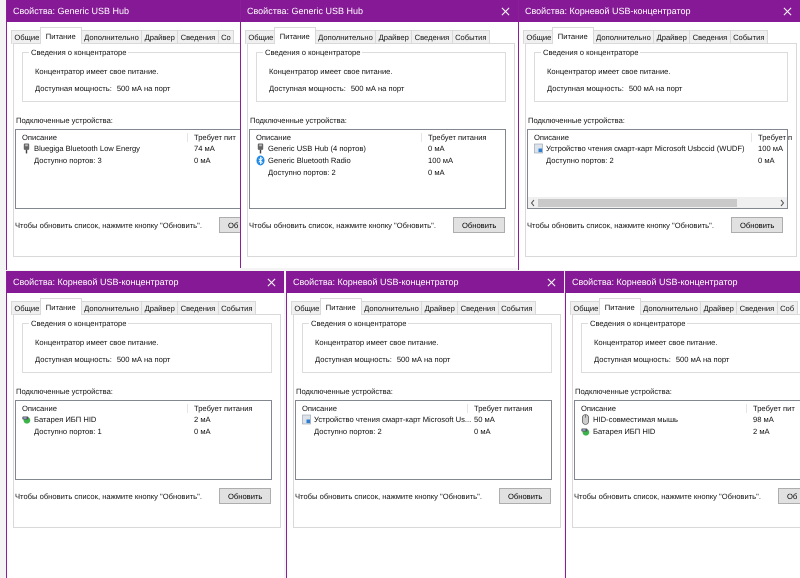  Describe the element at coordinates (782, 202) in the screenshot. I see `scroll-right-icon` at that location.